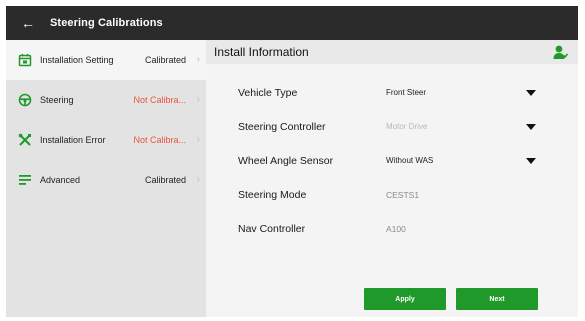 This screenshot has height=321, width=585. Describe the element at coordinates (28, 23) in the screenshot. I see `back-arrow-icon: ←` at that location.